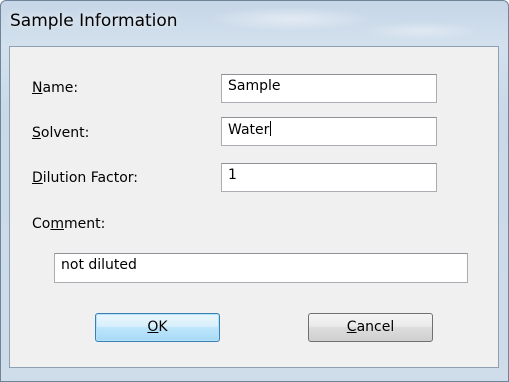 The width and height of the screenshot is (509, 382). What do you see at coordinates (99, 265) in the screenshot?
I see `comment-field-value: not diluted` at bounding box center [99, 265].